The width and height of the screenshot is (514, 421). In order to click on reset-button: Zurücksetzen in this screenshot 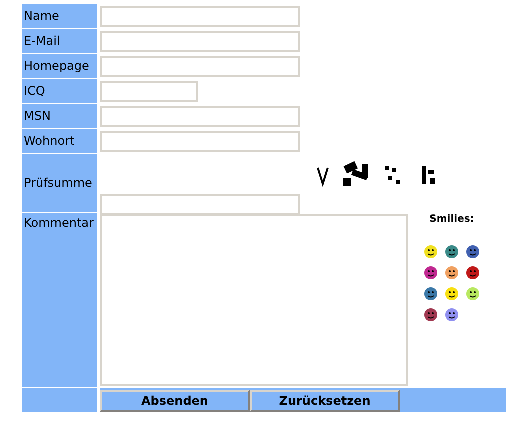, I will do `click(325, 401)`.